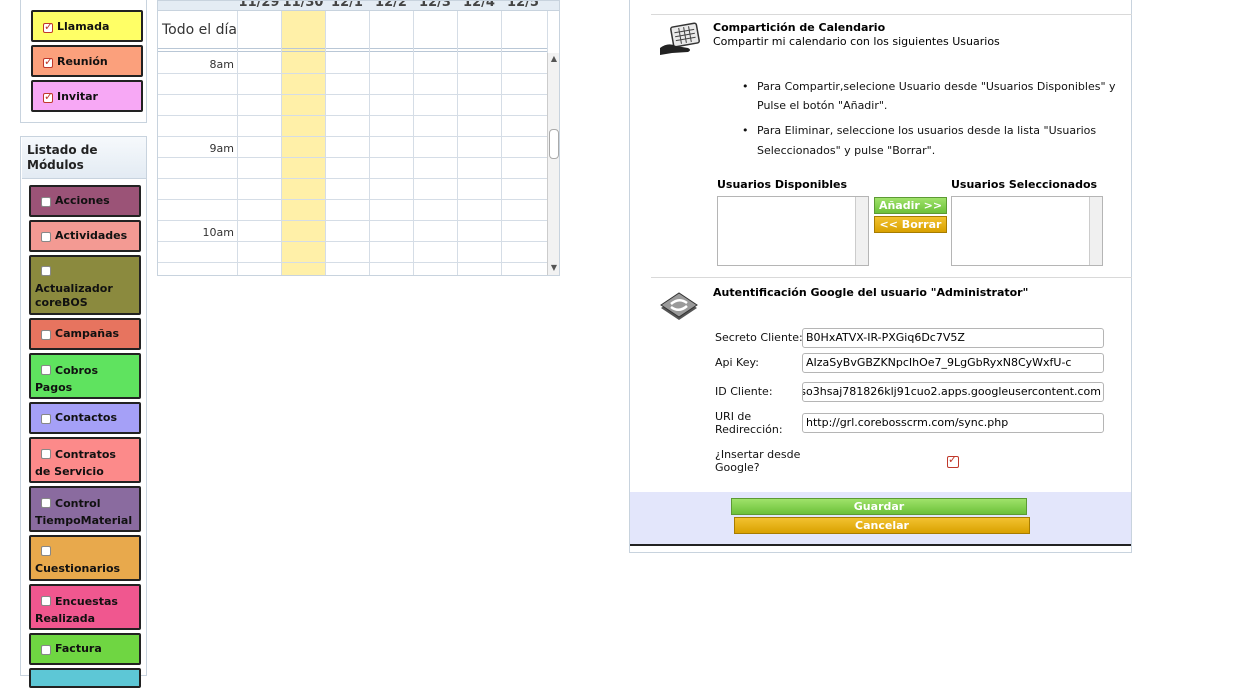 The image size is (1254, 688). Describe the element at coordinates (879, 506) in the screenshot. I see `save-button: Guardar` at that location.